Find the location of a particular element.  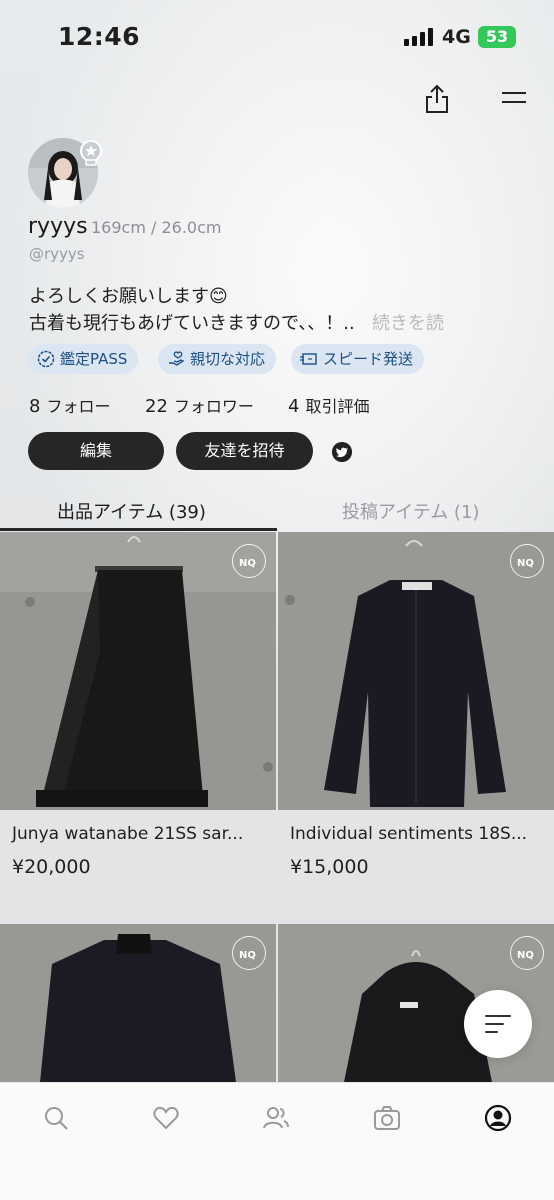

bio-line-2: 古着も現行もあげていきますので、、！.. is located at coordinates (192, 323).